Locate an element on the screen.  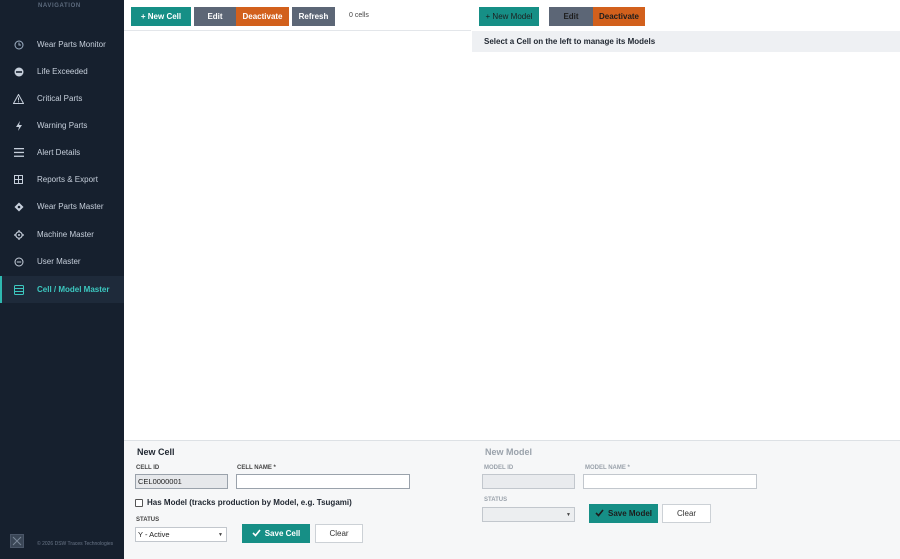
sidebar-item-warning-parts: Warning Parts is located at coordinates (62, 125).